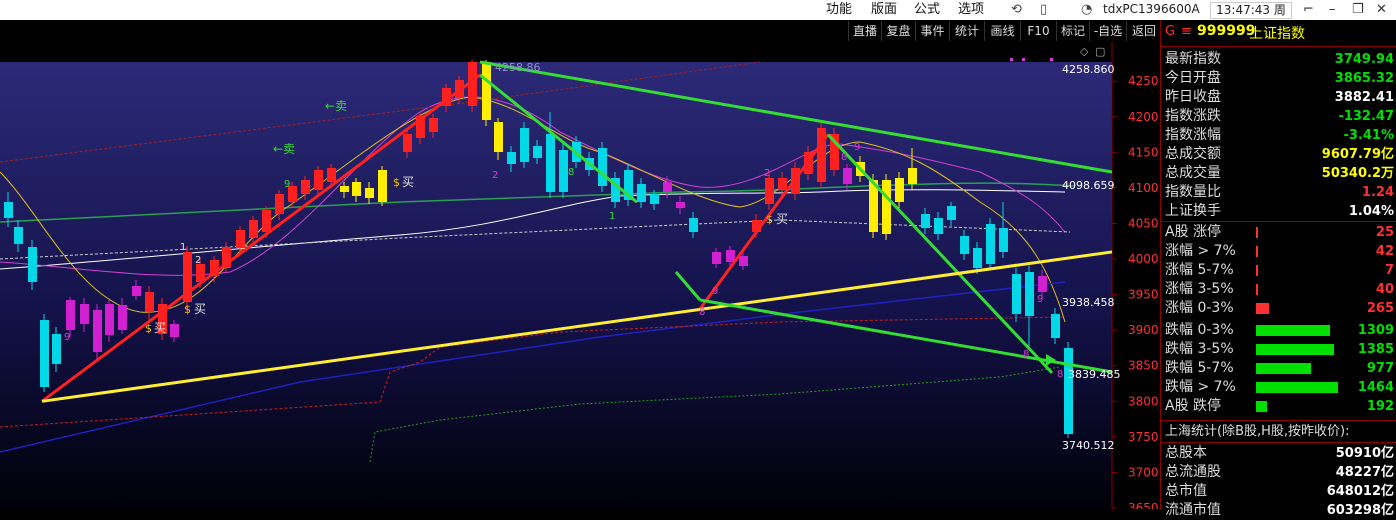  What do you see at coordinates (1072, 31) in the screenshot?
I see `mark-button: 标记` at bounding box center [1072, 31].